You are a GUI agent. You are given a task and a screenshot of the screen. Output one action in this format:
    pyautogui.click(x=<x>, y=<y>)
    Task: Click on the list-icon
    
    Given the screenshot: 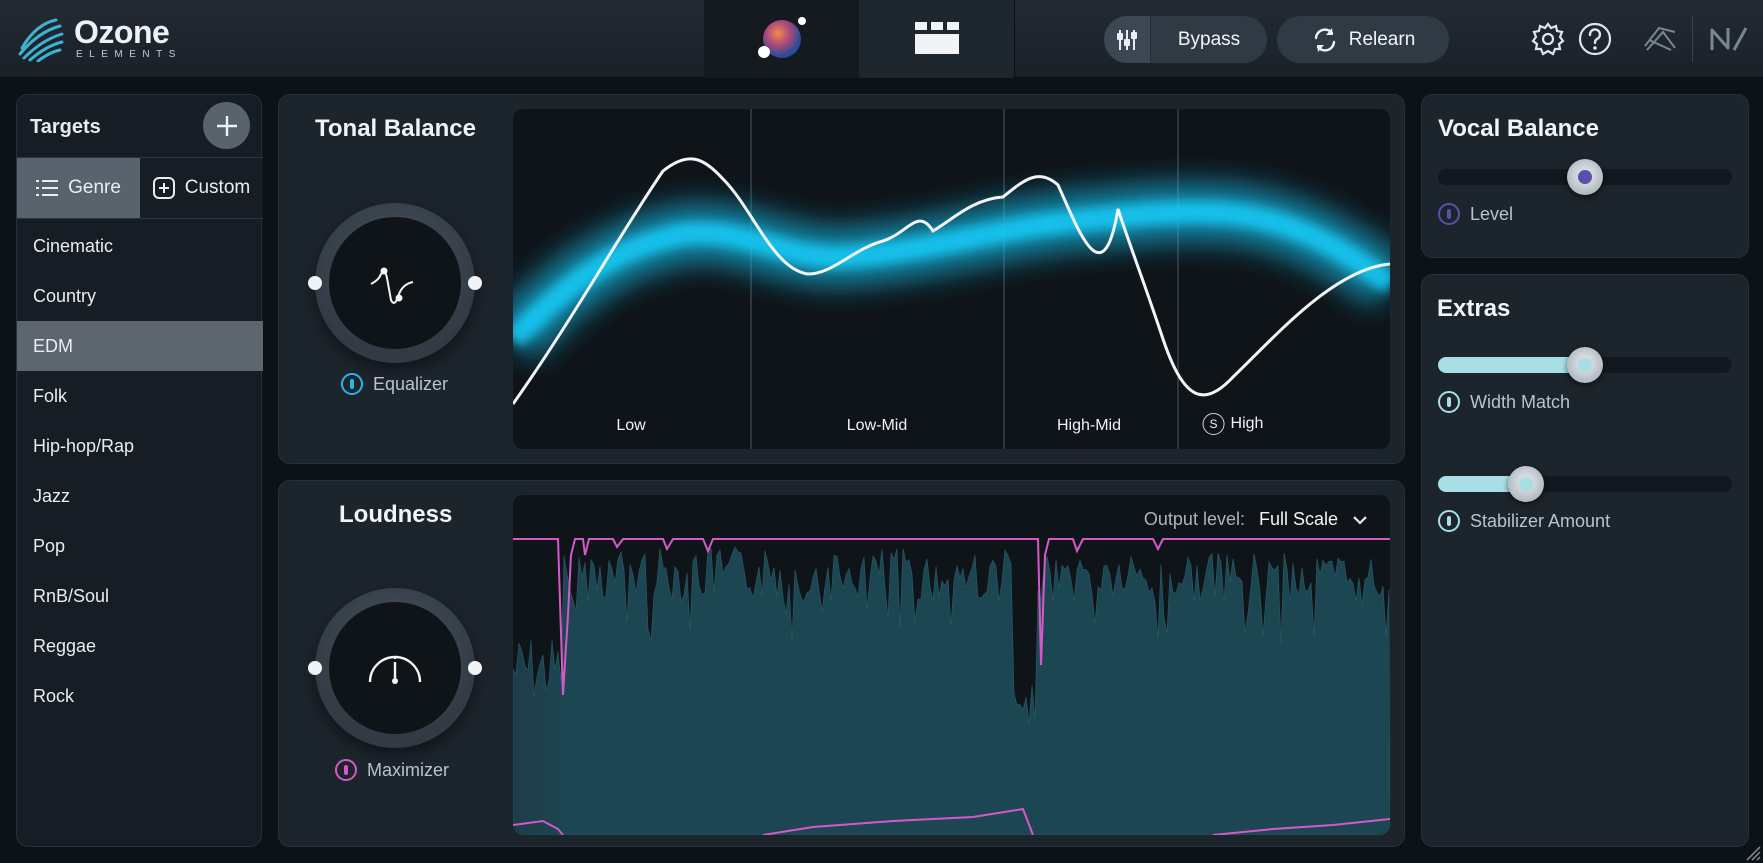 What is the action you would take?
    pyautogui.click(x=47, y=188)
    